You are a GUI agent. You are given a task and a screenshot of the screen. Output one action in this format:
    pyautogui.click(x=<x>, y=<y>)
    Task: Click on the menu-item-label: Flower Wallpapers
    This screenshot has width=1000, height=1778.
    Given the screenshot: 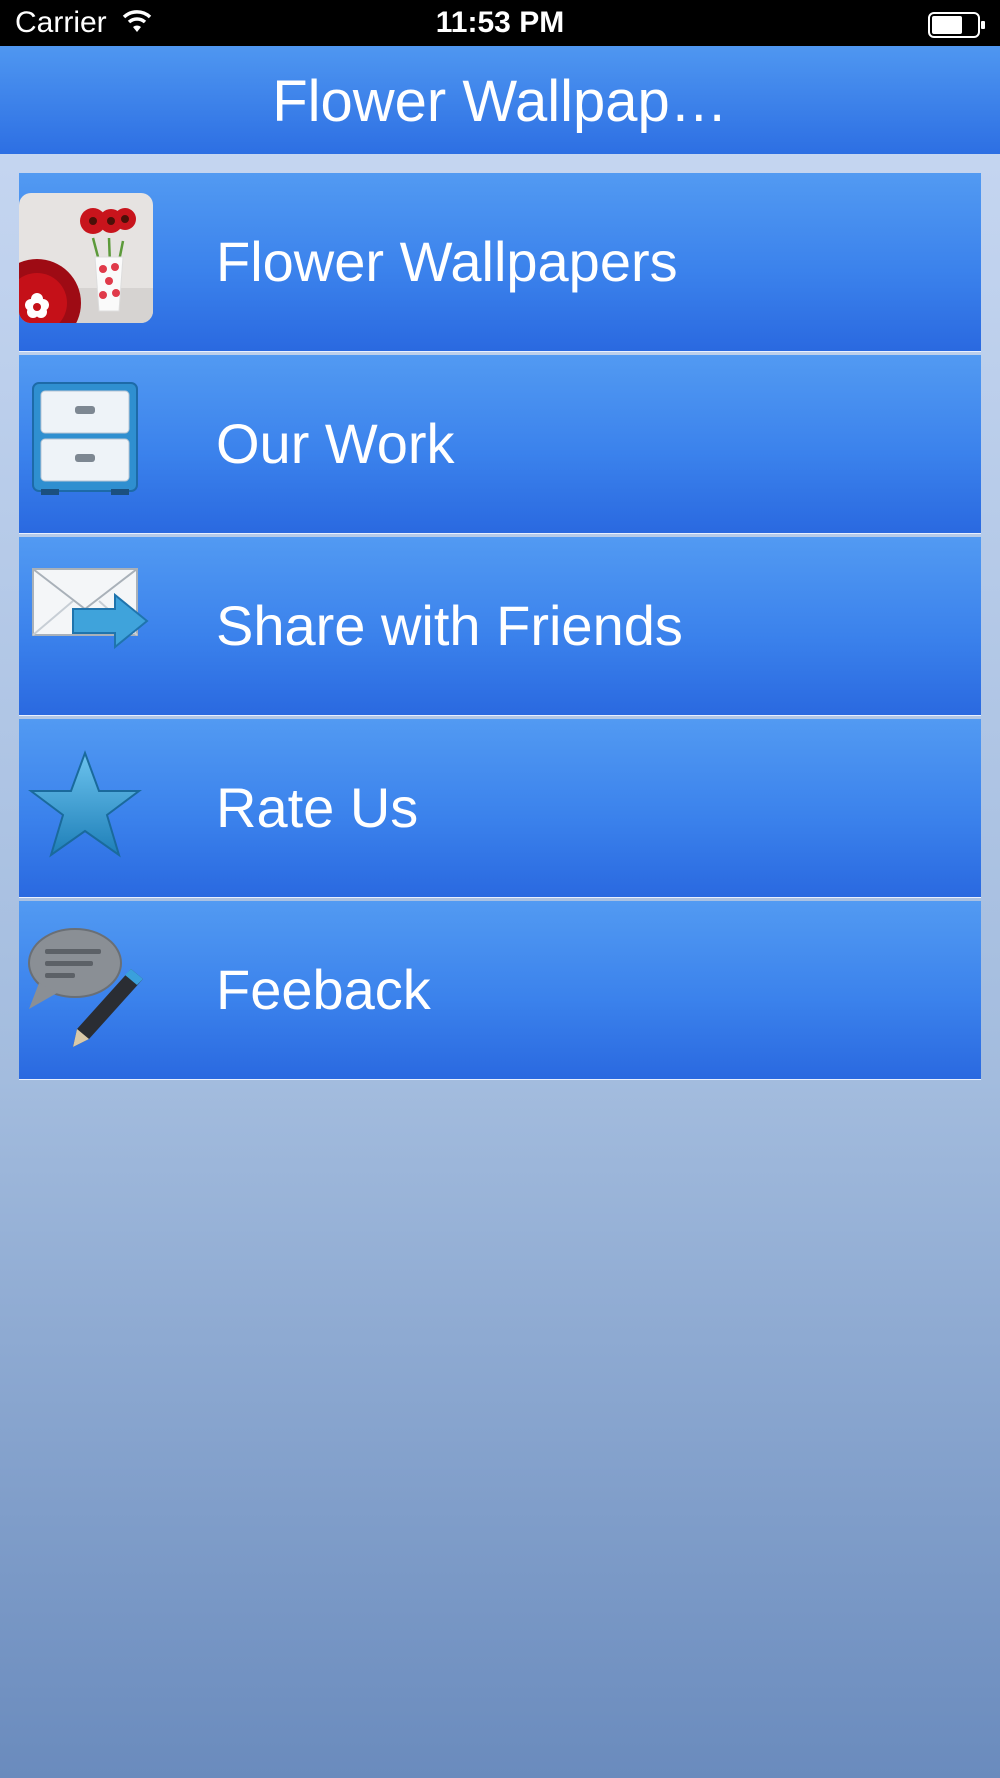 What is the action you would take?
    pyautogui.click(x=447, y=261)
    